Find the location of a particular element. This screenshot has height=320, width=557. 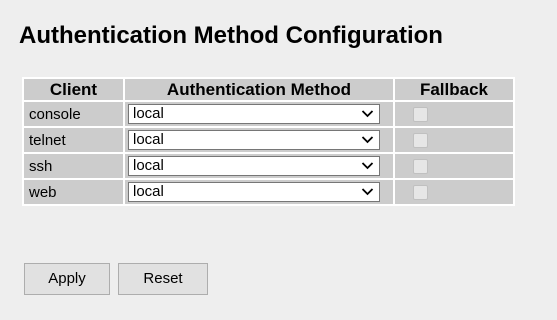

table-row: web local is located at coordinates (268, 192).